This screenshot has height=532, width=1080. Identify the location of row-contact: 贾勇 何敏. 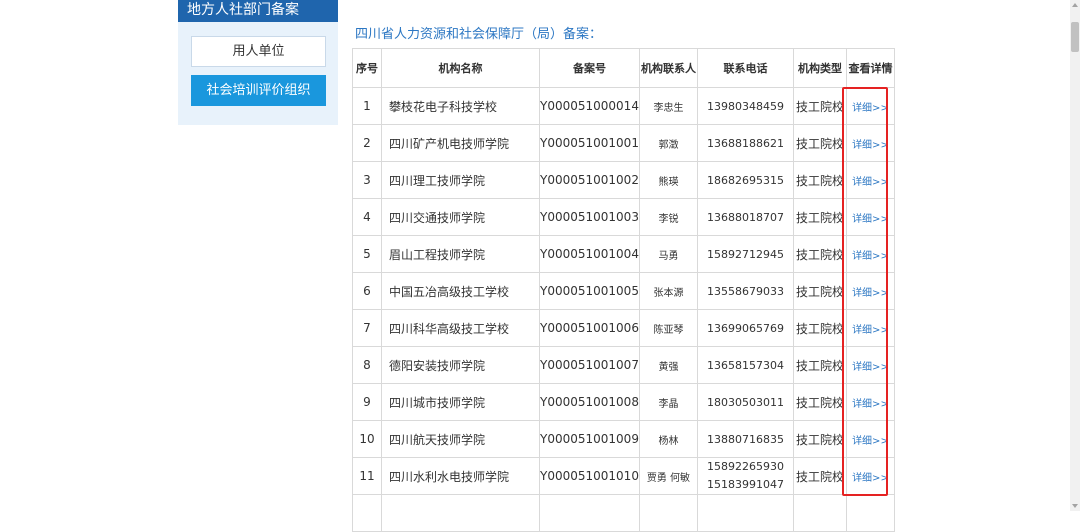
(668, 476).